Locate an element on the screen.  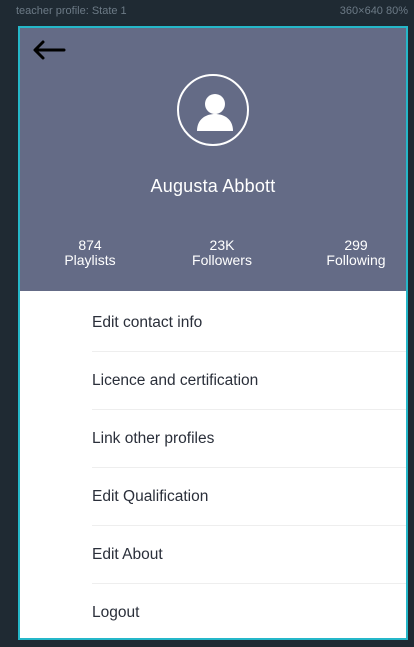
menu-item-label: Logout is located at coordinates (116, 612).